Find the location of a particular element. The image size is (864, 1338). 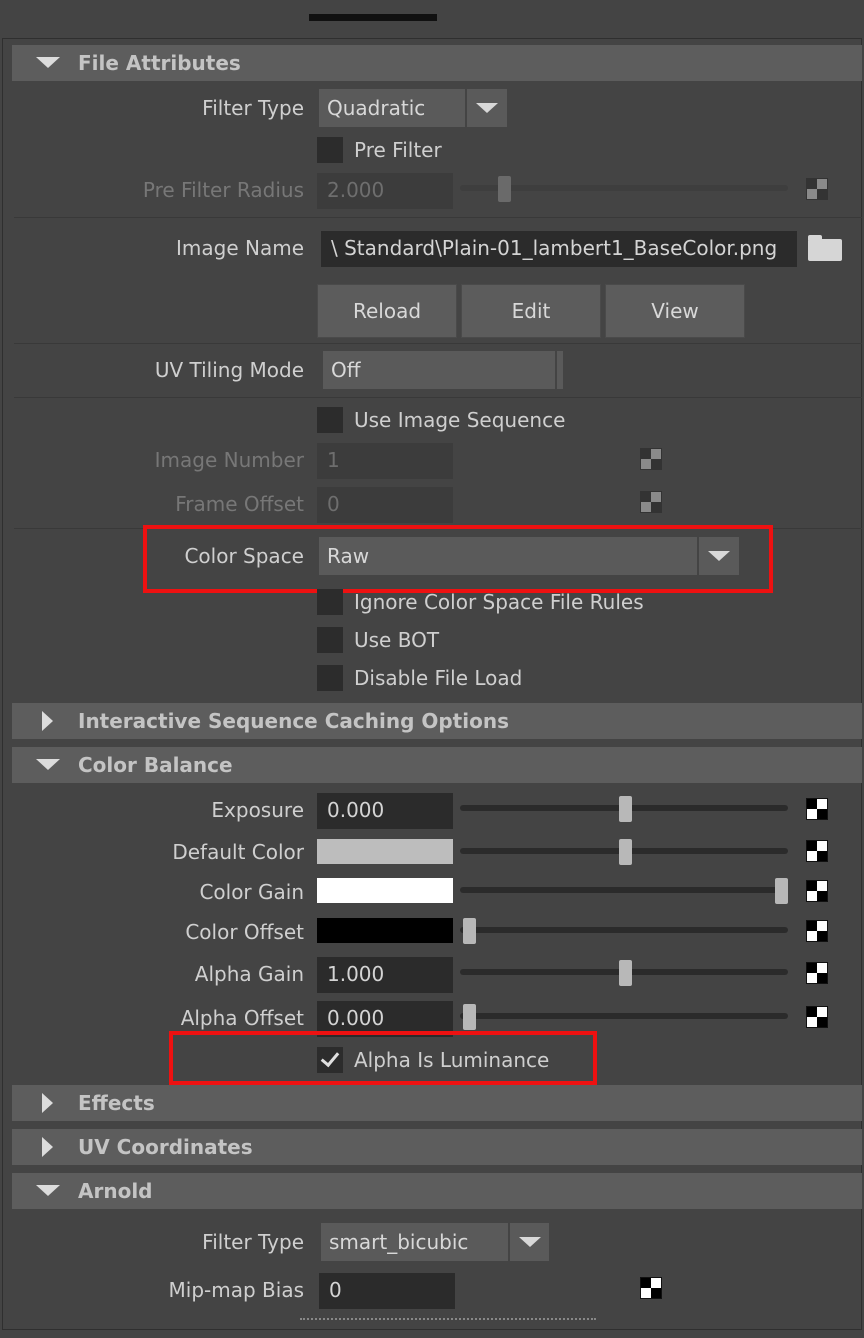

panel-drag-handle is located at coordinates (373, 17).